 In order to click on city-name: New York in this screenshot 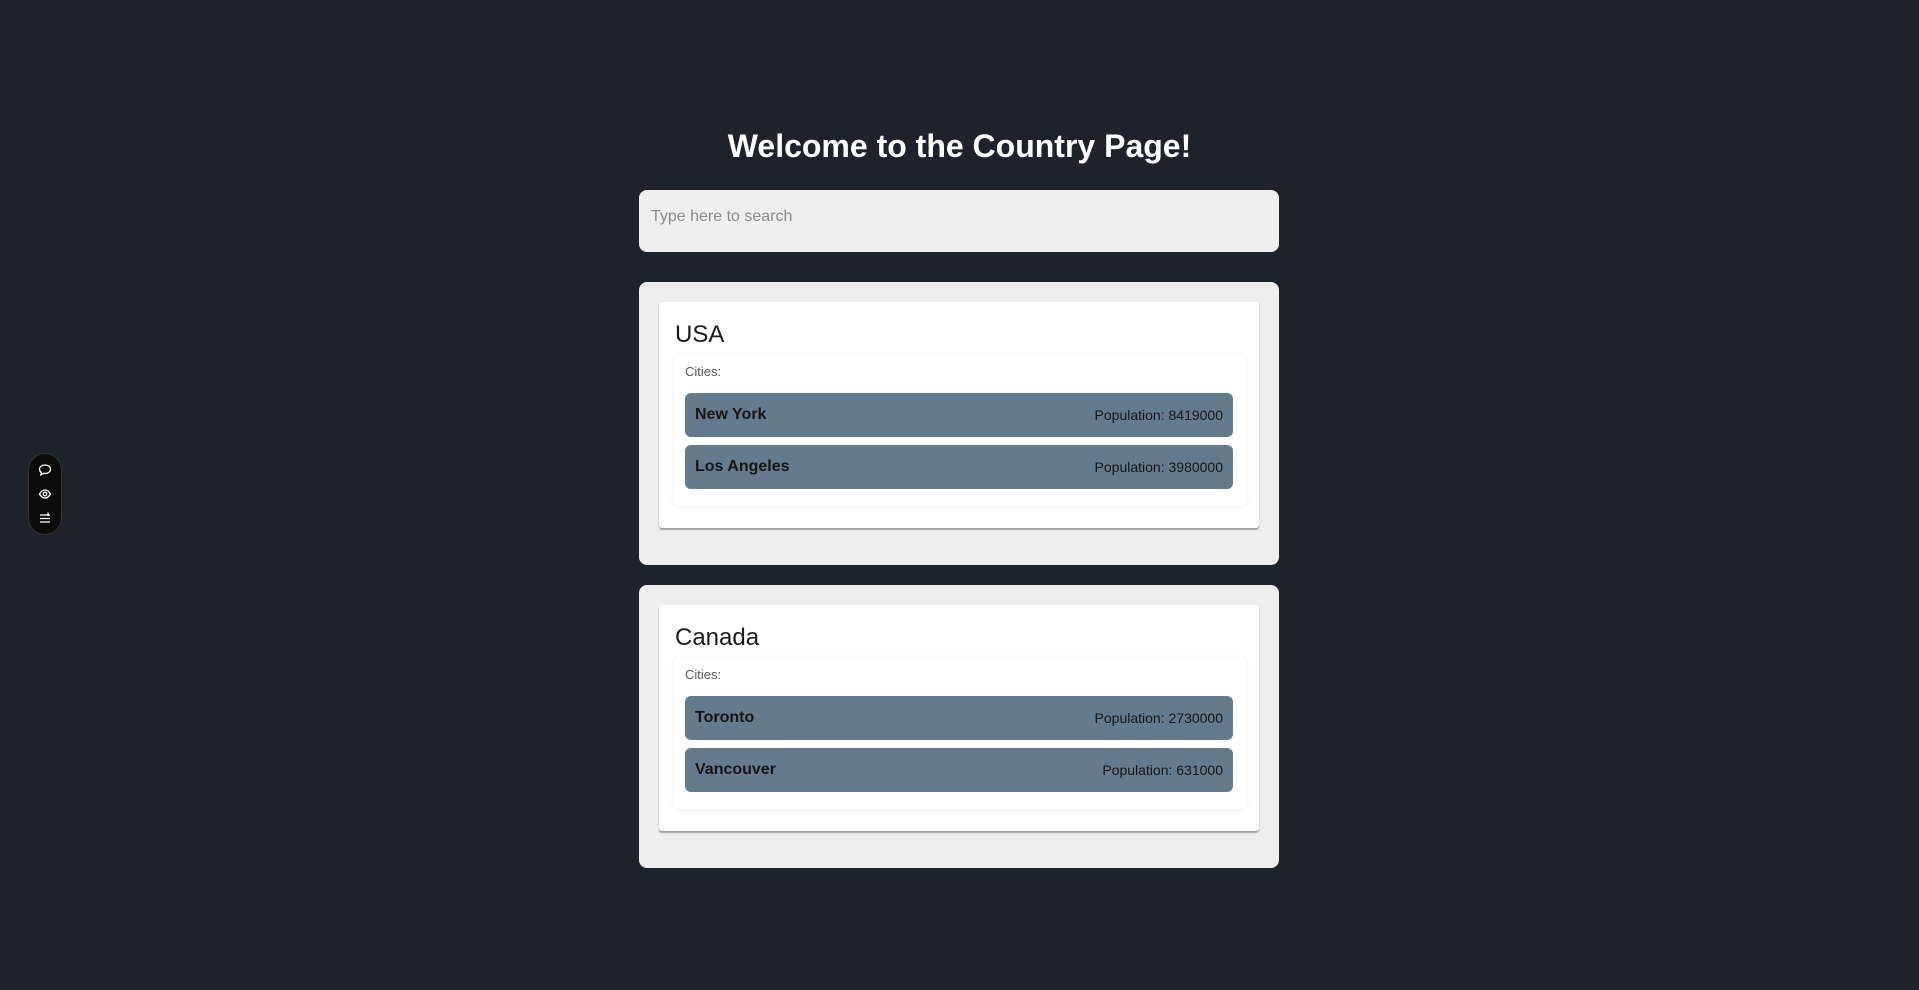, I will do `click(731, 414)`.